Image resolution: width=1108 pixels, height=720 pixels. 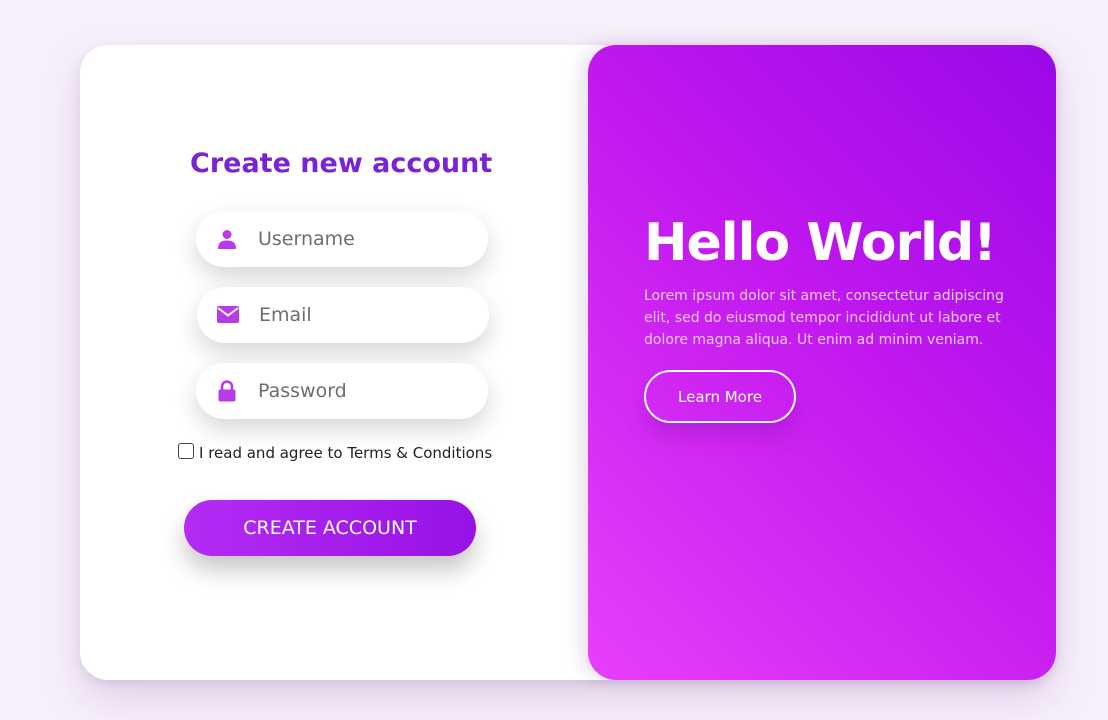 What do you see at coordinates (358, 391) in the screenshot?
I see `password-input` at bounding box center [358, 391].